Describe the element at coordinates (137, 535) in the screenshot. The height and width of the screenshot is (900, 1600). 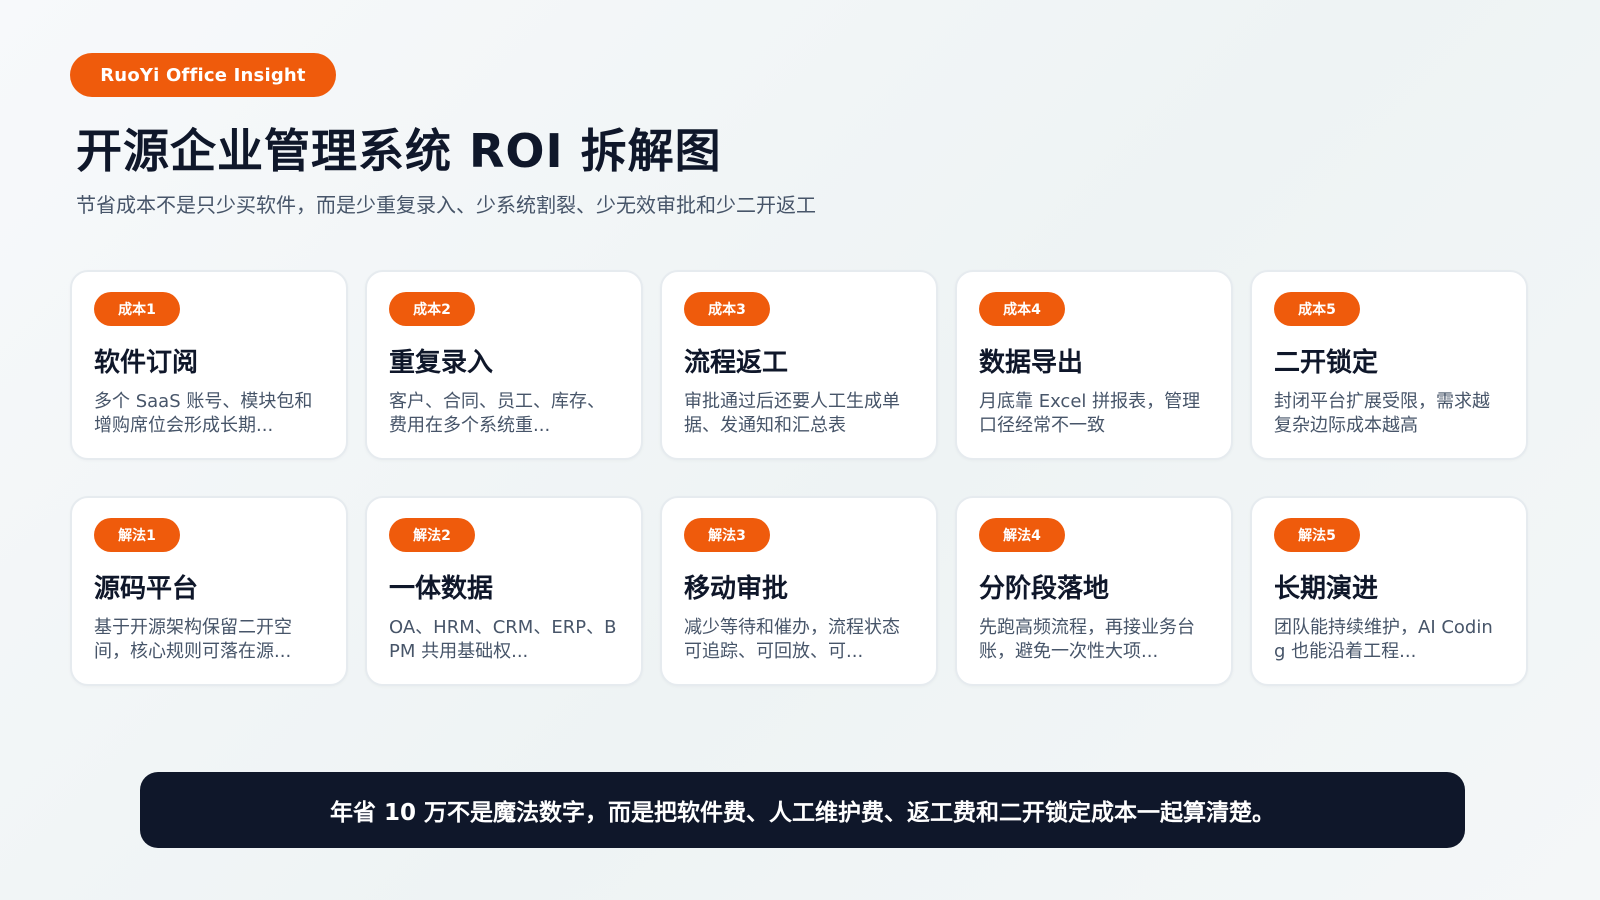
I see `solution-tag: 解法1` at that location.